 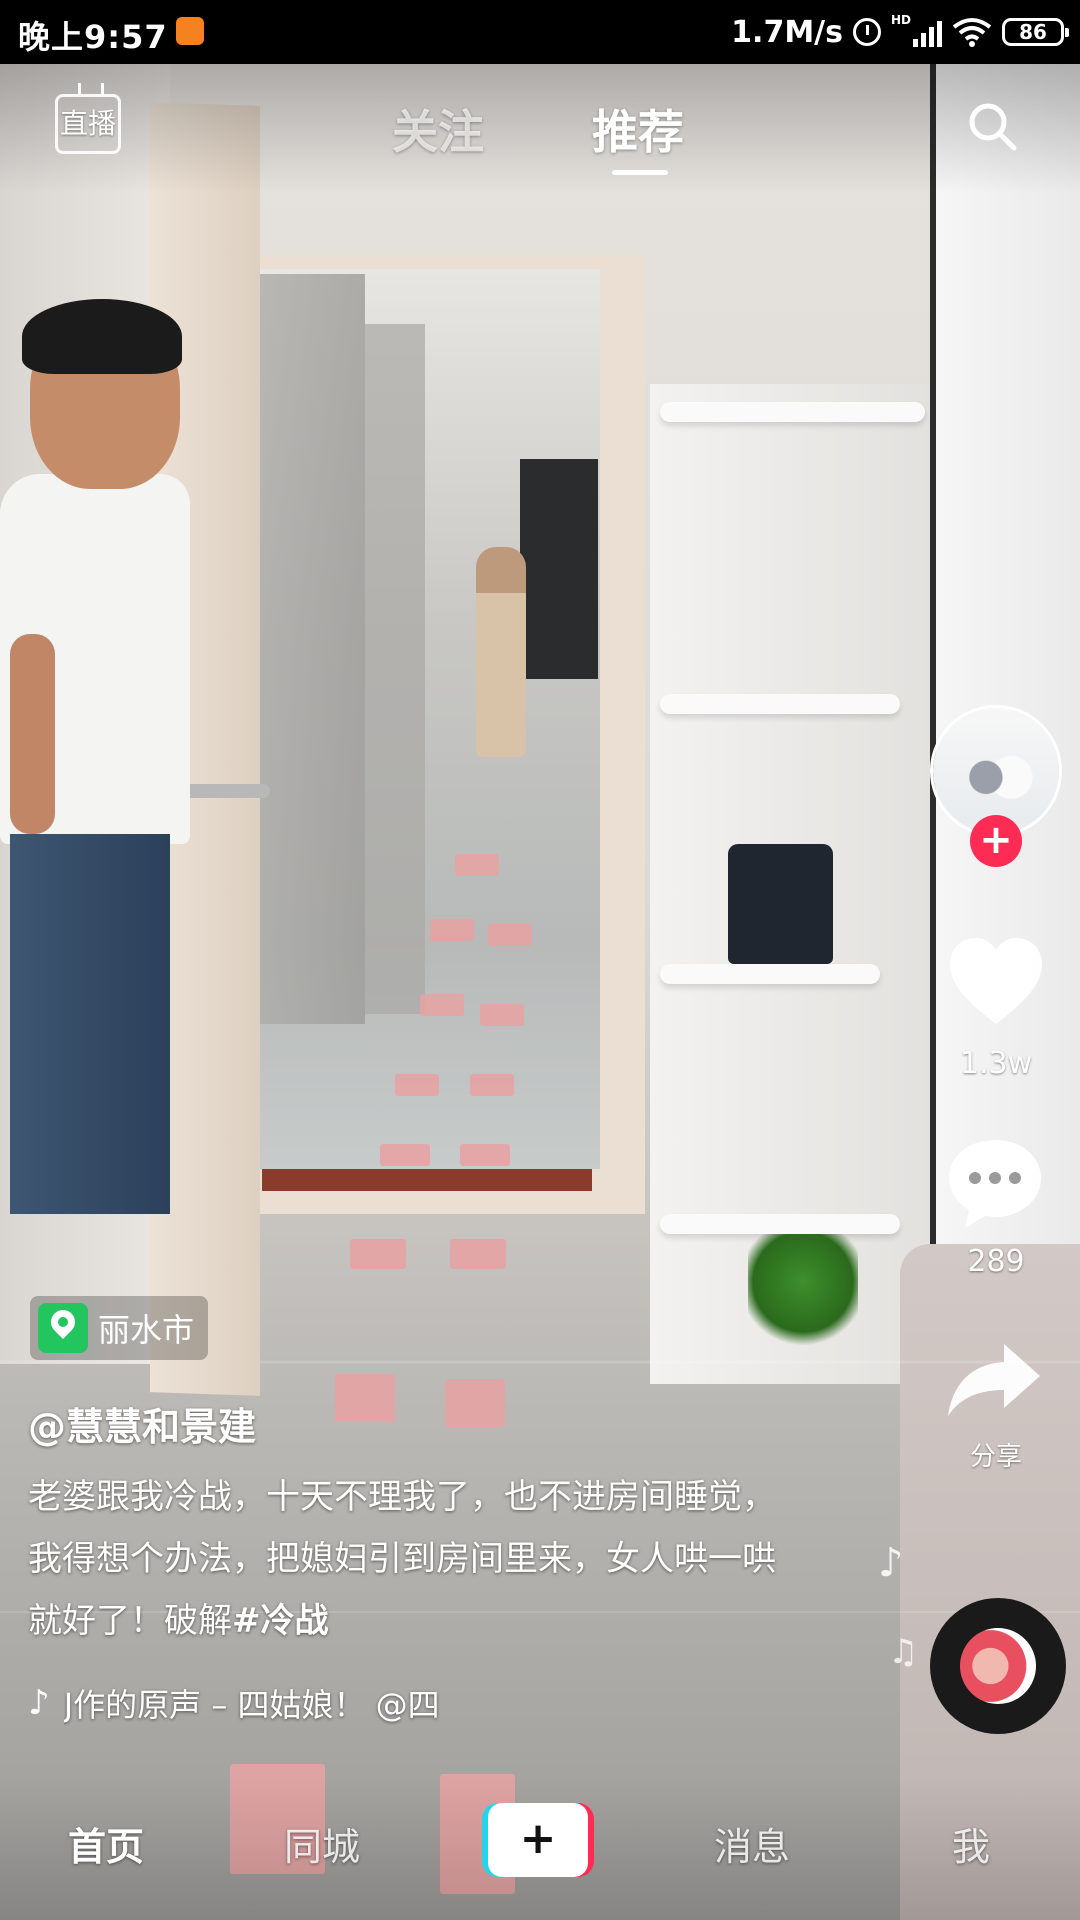 What do you see at coordinates (251, 1705) in the screenshot?
I see `music-title: J作的原声 – 四姑娘！ @四` at bounding box center [251, 1705].